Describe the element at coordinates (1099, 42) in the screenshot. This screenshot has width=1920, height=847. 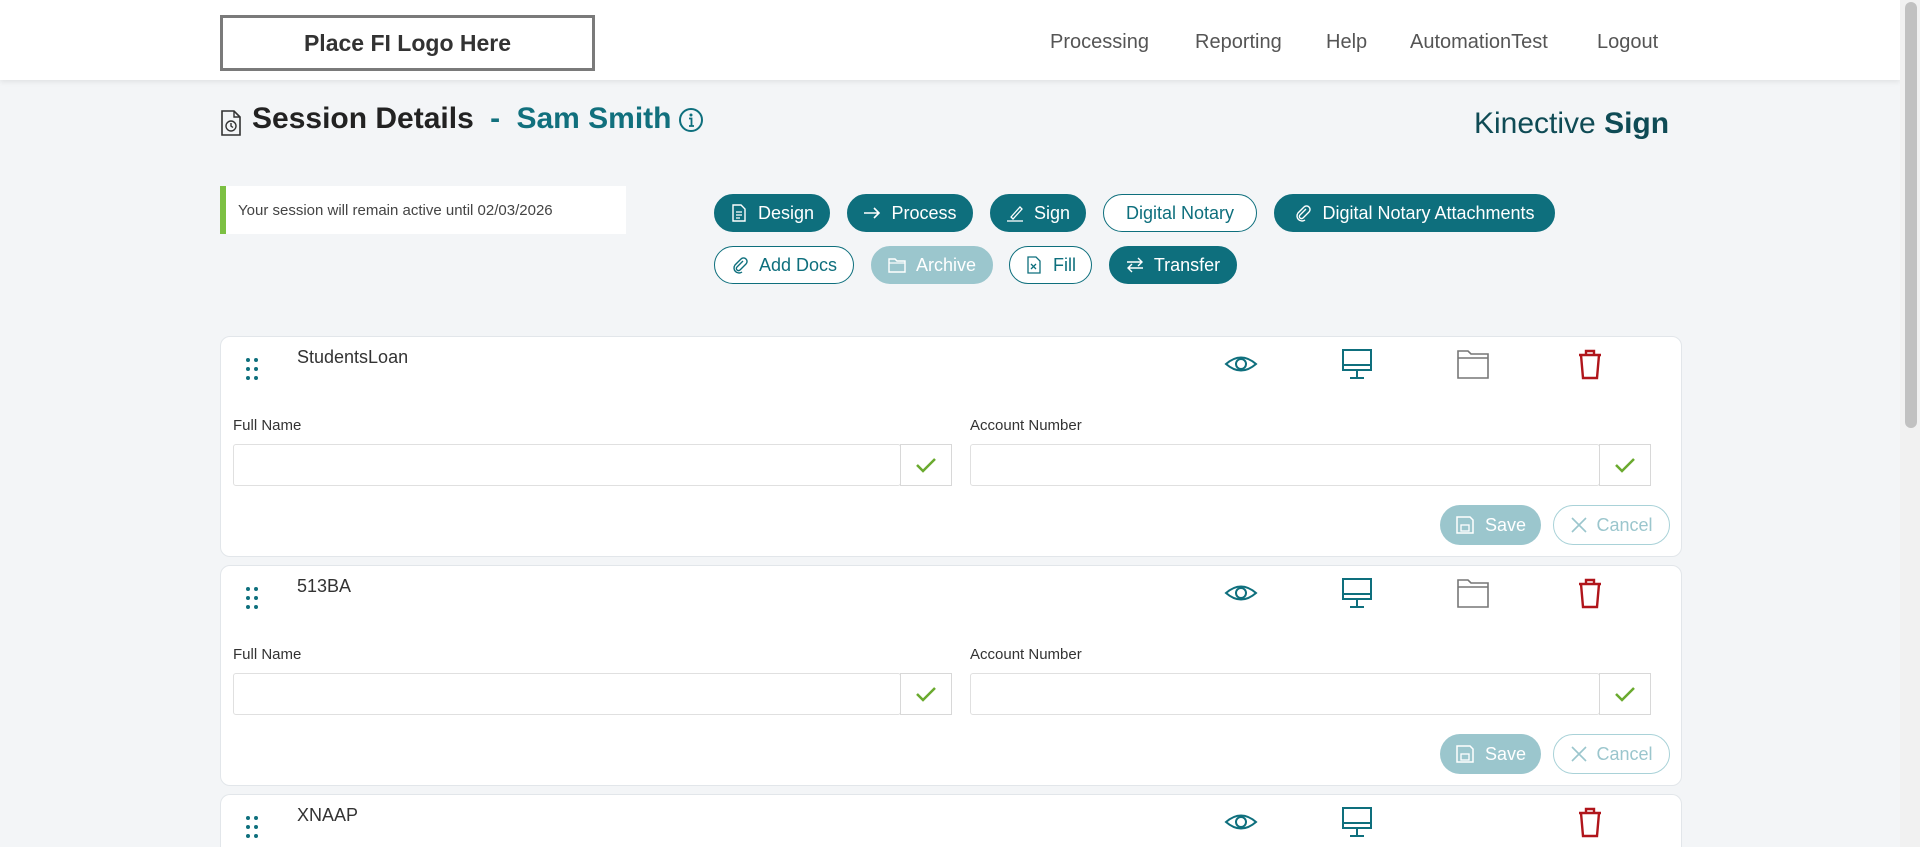
I see `nav-processing: Processing` at that location.